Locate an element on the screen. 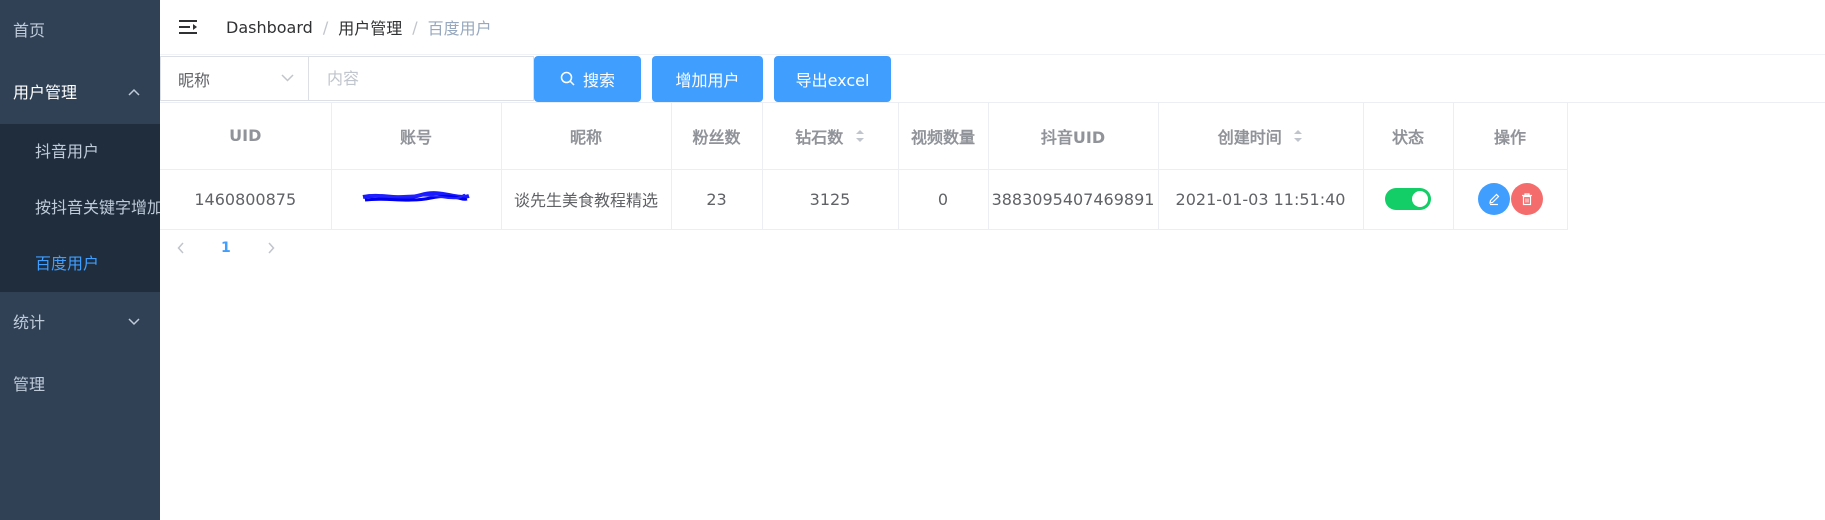  sidebar-item-add-by-keyword: 按抖音关键字增加 is located at coordinates (80, 208).